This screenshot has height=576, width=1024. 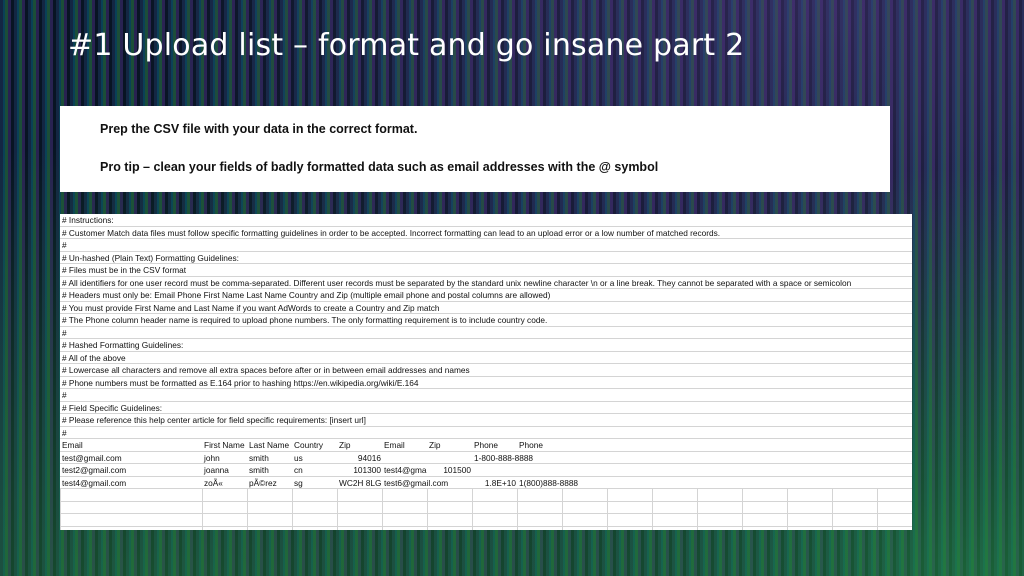 What do you see at coordinates (486, 345) in the screenshot?
I see `instruction-row: # Hashed Formatting Guidelines:` at bounding box center [486, 345].